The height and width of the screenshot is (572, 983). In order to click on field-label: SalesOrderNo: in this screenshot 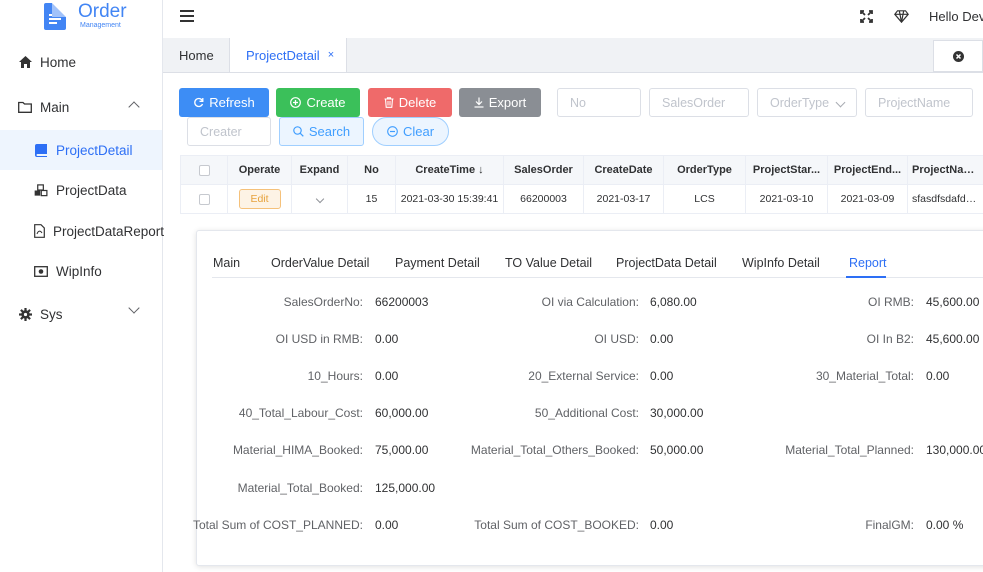, I will do `click(323, 302)`.